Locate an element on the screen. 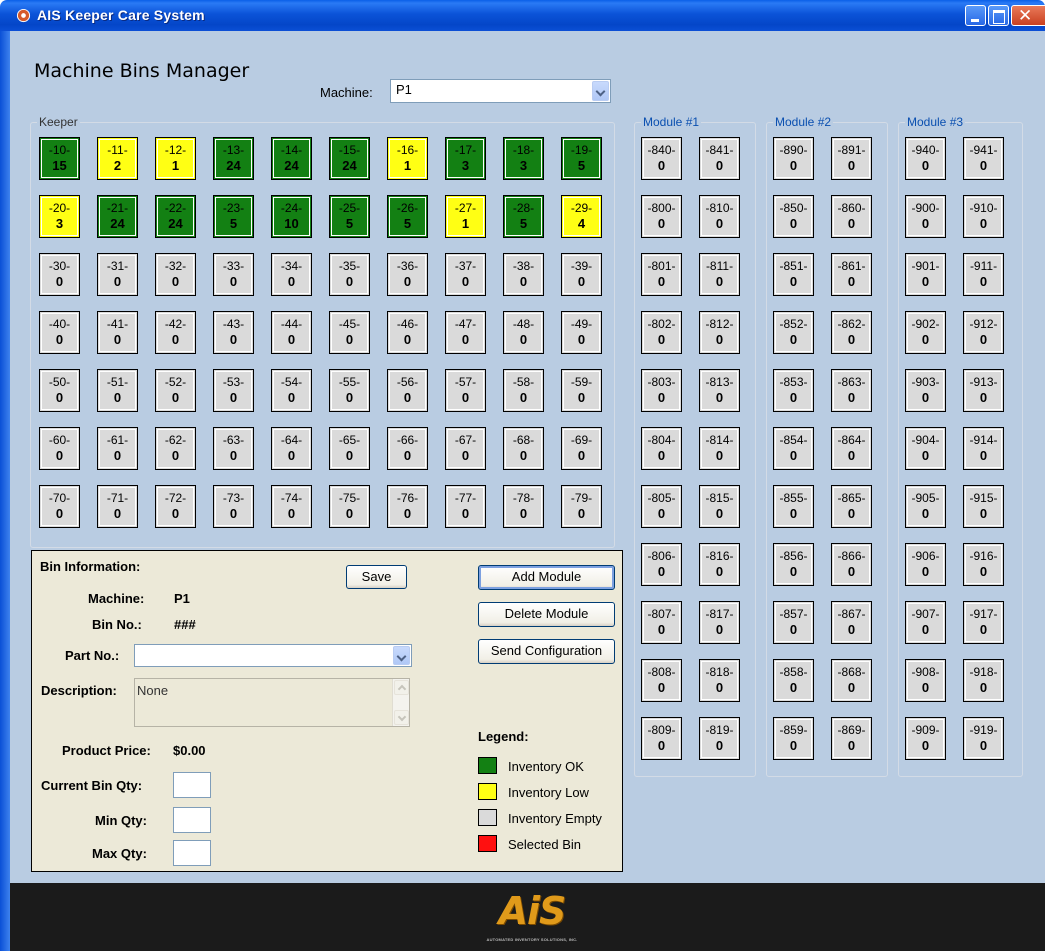  bin-863: -863- 0 is located at coordinates (851, 390).